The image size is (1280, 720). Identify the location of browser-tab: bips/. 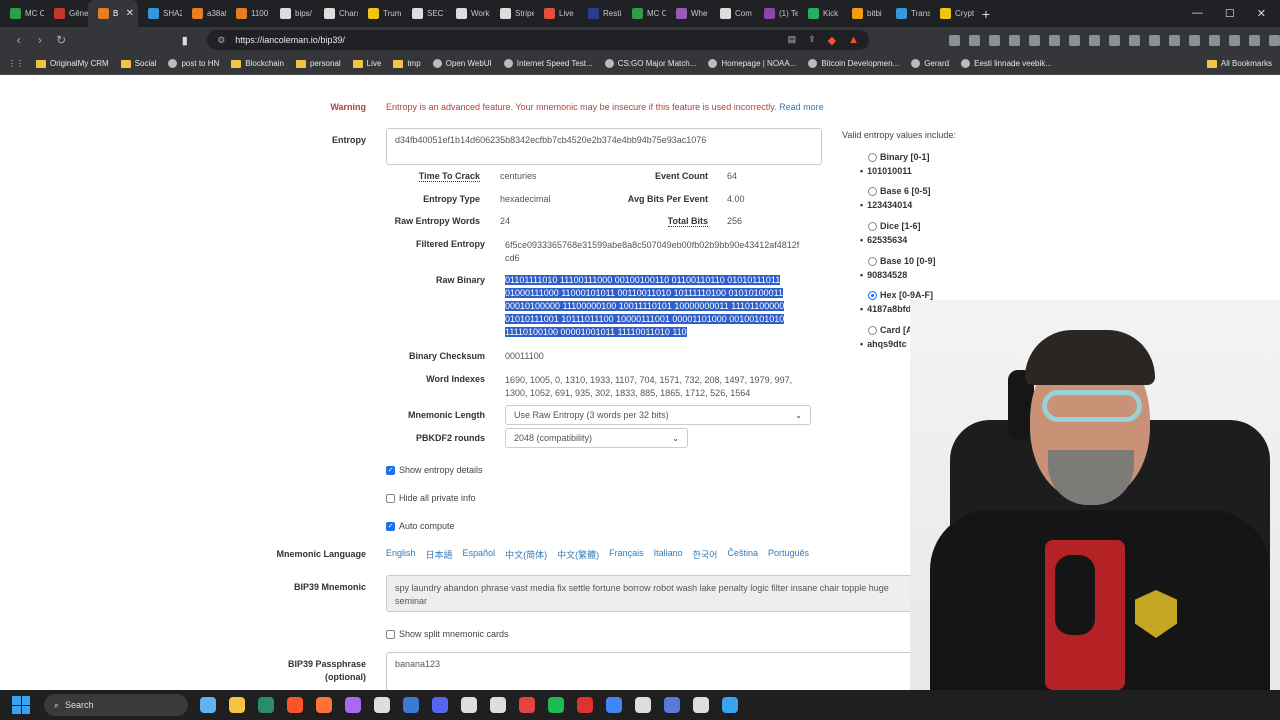
(292, 13).